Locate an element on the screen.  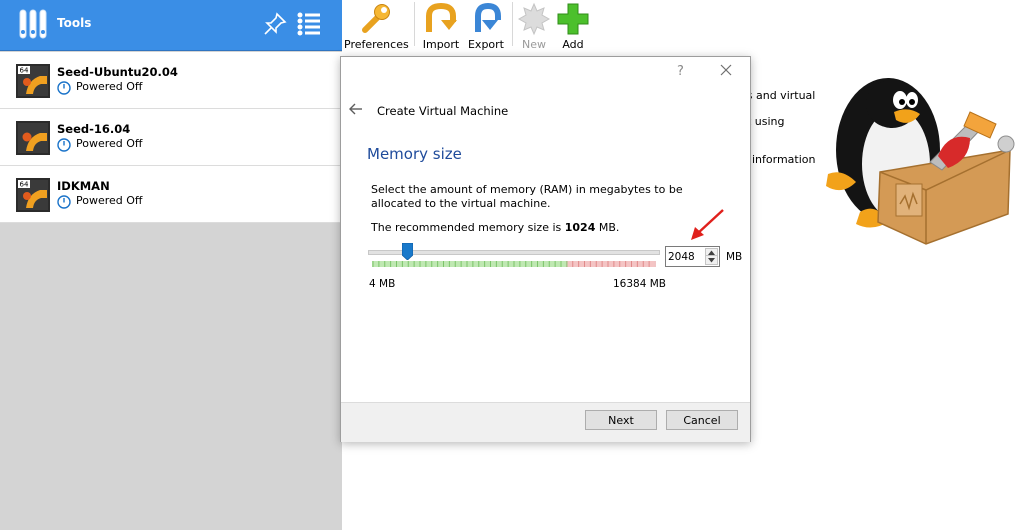
new-label: New is located at coordinates (534, 44).